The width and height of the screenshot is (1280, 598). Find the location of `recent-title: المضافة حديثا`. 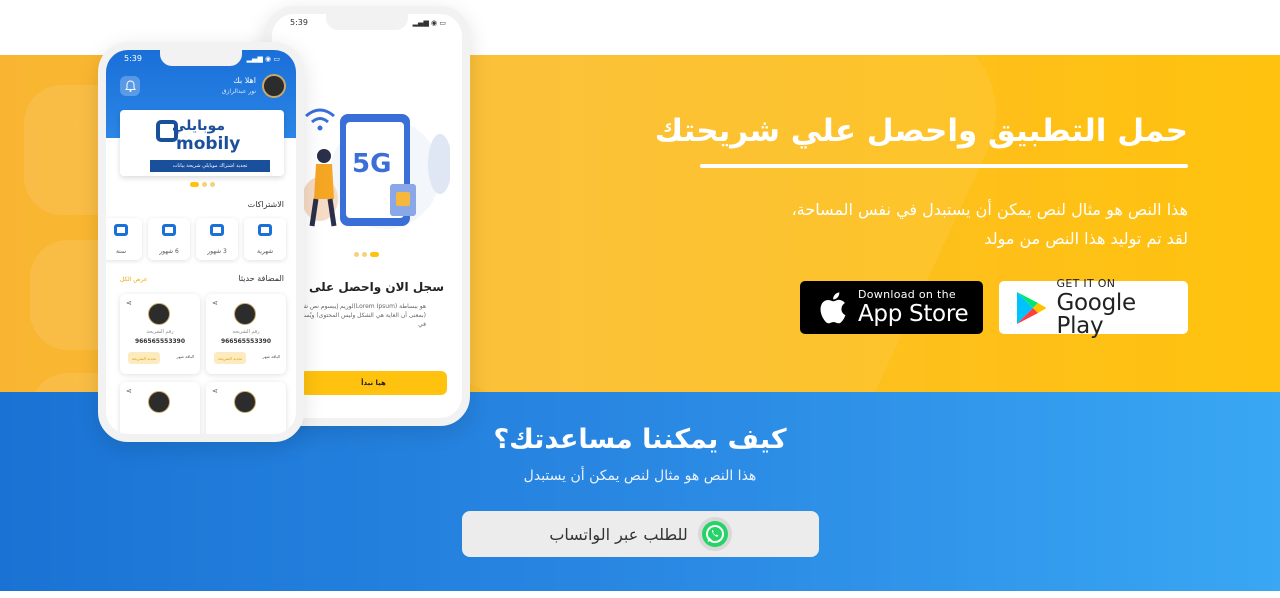

recent-title: المضافة حديثا is located at coordinates (261, 278).